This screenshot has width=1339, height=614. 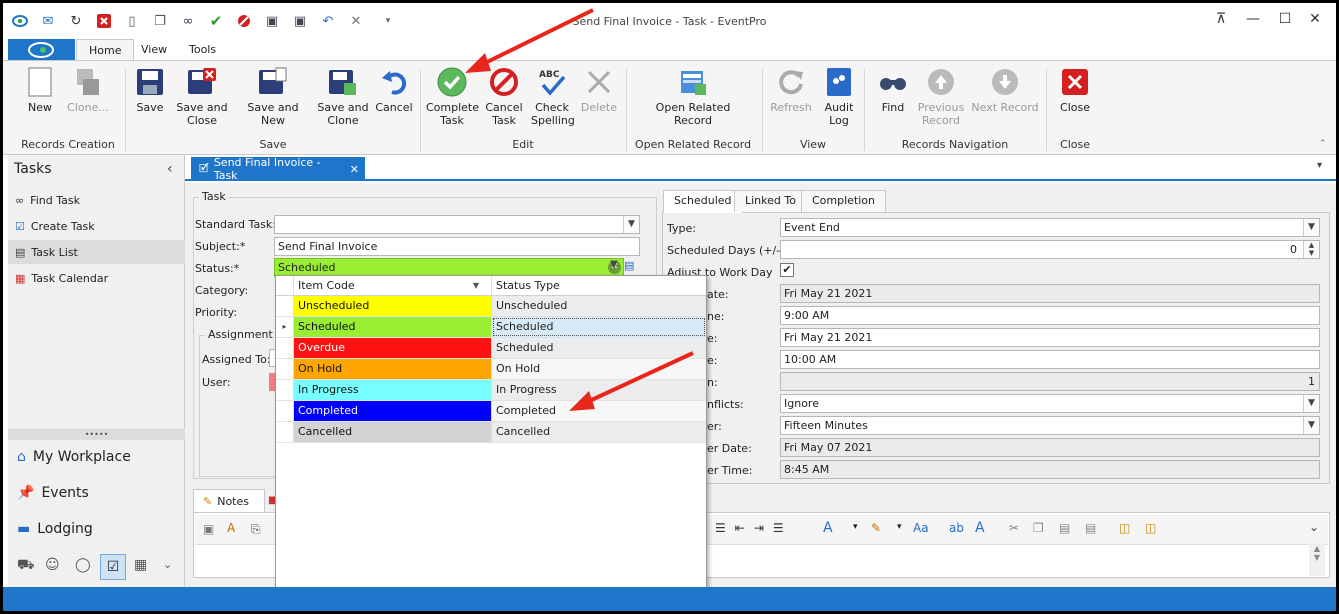 I want to click on arrow-to-completed-row, so click(x=631, y=381).